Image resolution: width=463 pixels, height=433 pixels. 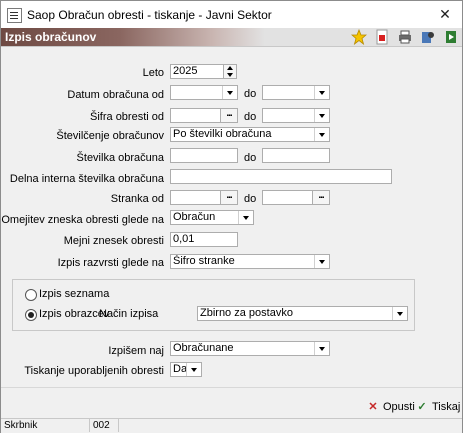 I want to click on leto-label: Leto, so click(x=153, y=73).